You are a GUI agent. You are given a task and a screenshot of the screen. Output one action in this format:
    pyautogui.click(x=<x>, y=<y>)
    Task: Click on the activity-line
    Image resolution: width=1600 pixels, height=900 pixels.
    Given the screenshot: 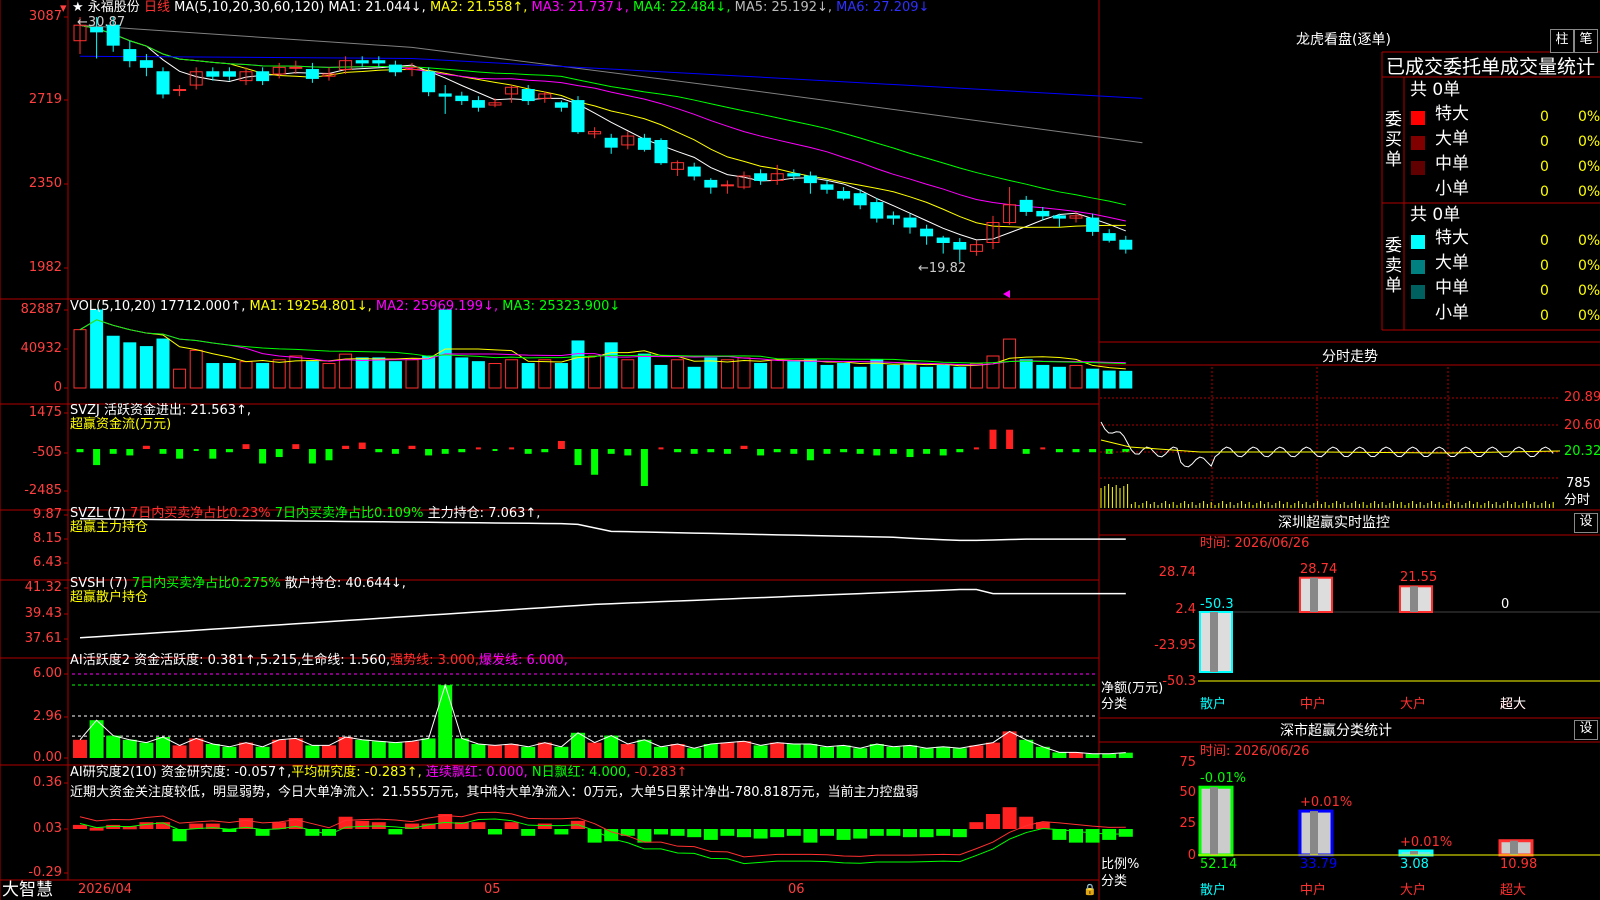 What is the action you would take?
    pyautogui.click(x=602, y=719)
    